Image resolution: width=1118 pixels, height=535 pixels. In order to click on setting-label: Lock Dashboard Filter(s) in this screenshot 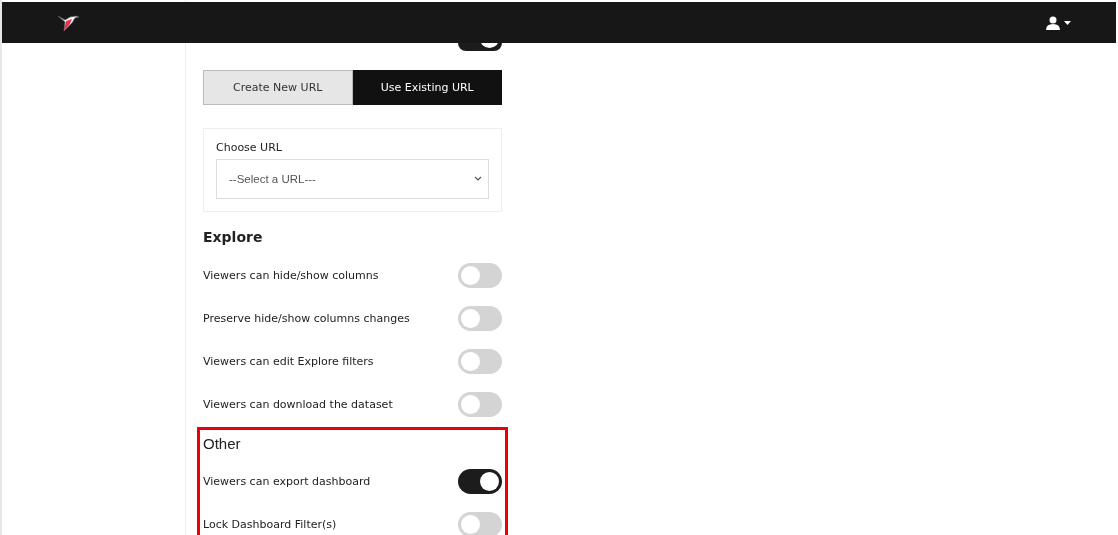, I will do `click(270, 524)`.